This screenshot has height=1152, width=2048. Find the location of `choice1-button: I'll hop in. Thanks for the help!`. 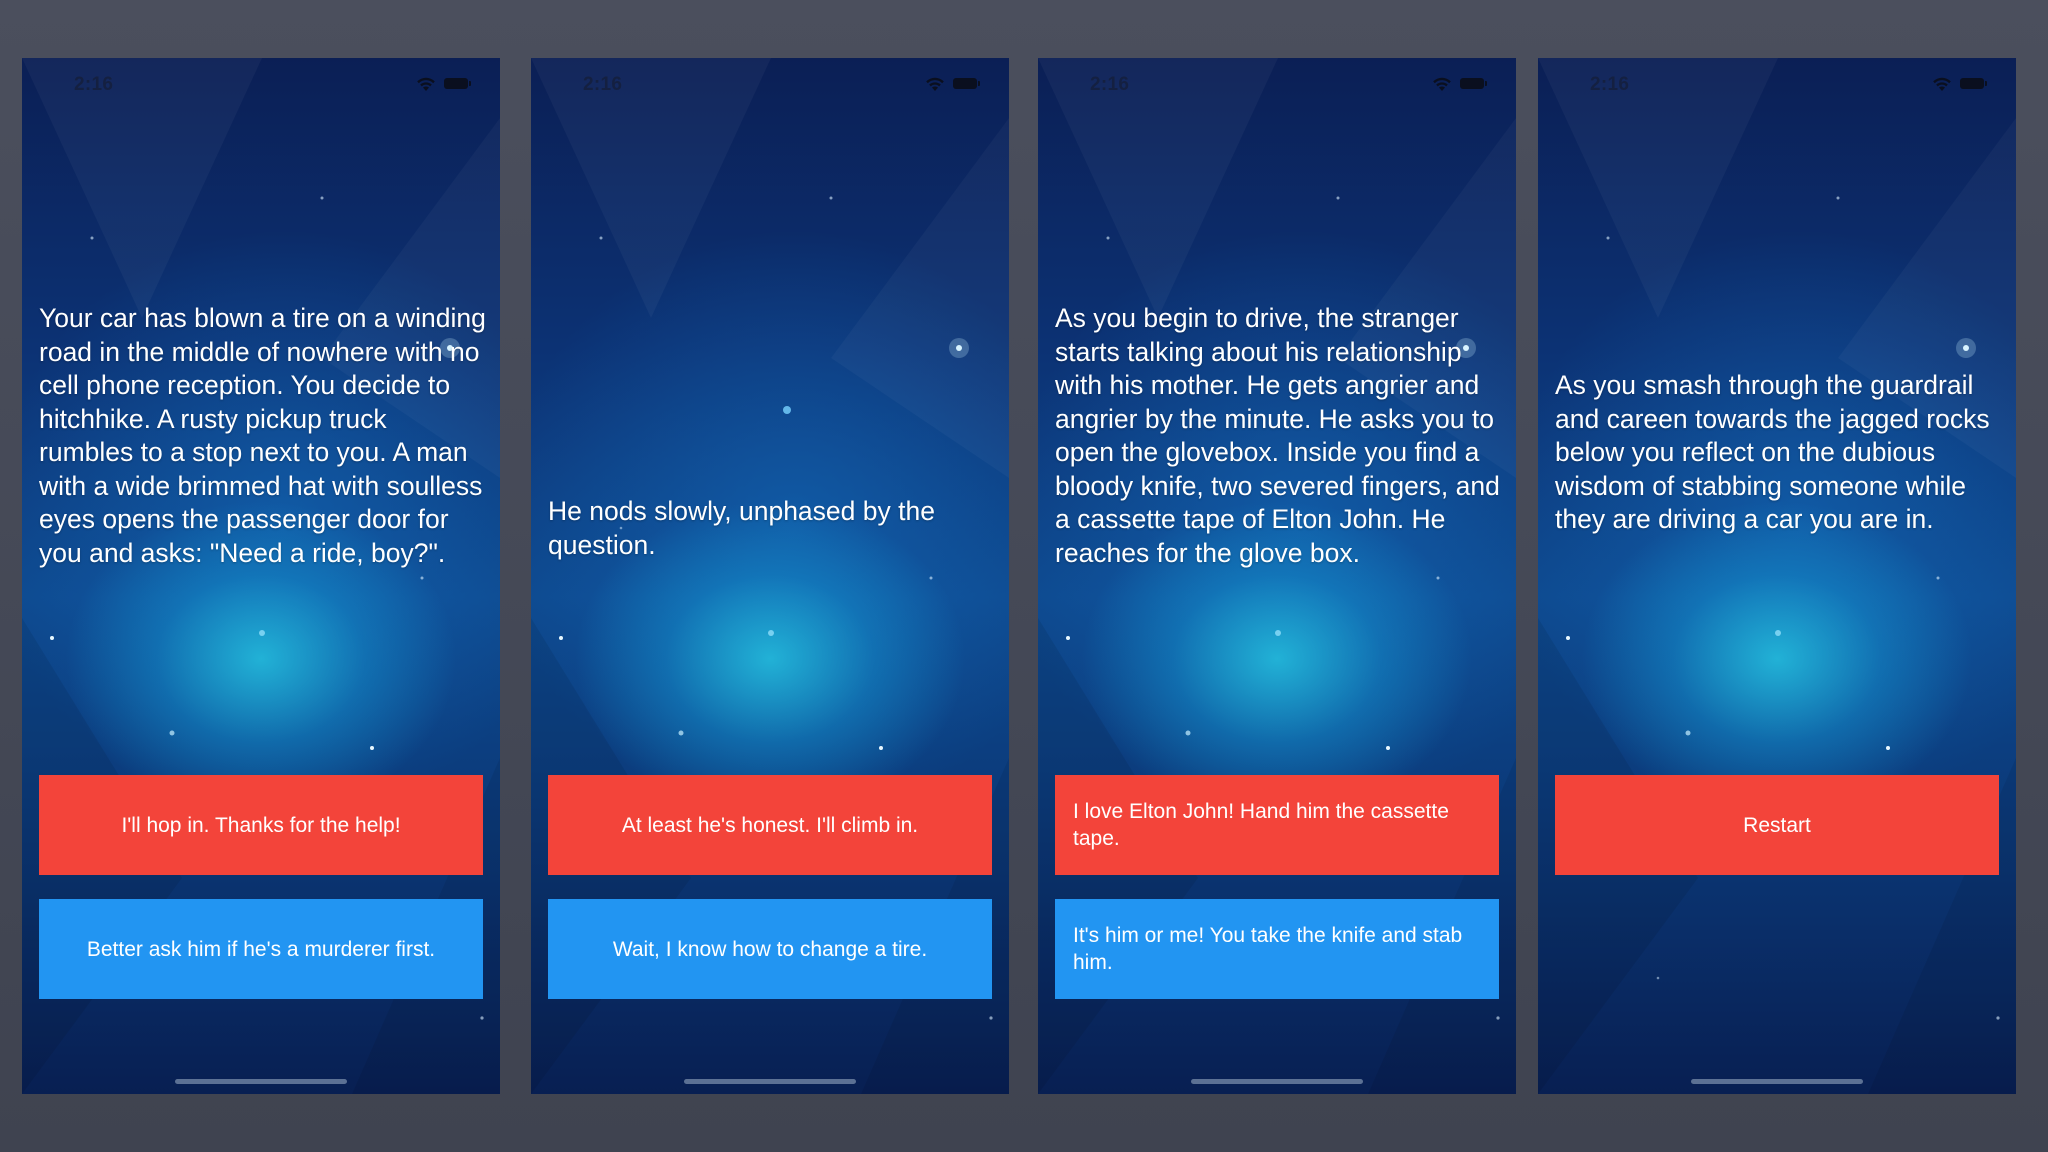

choice1-button: I'll hop in. Thanks for the help! is located at coordinates (261, 825).